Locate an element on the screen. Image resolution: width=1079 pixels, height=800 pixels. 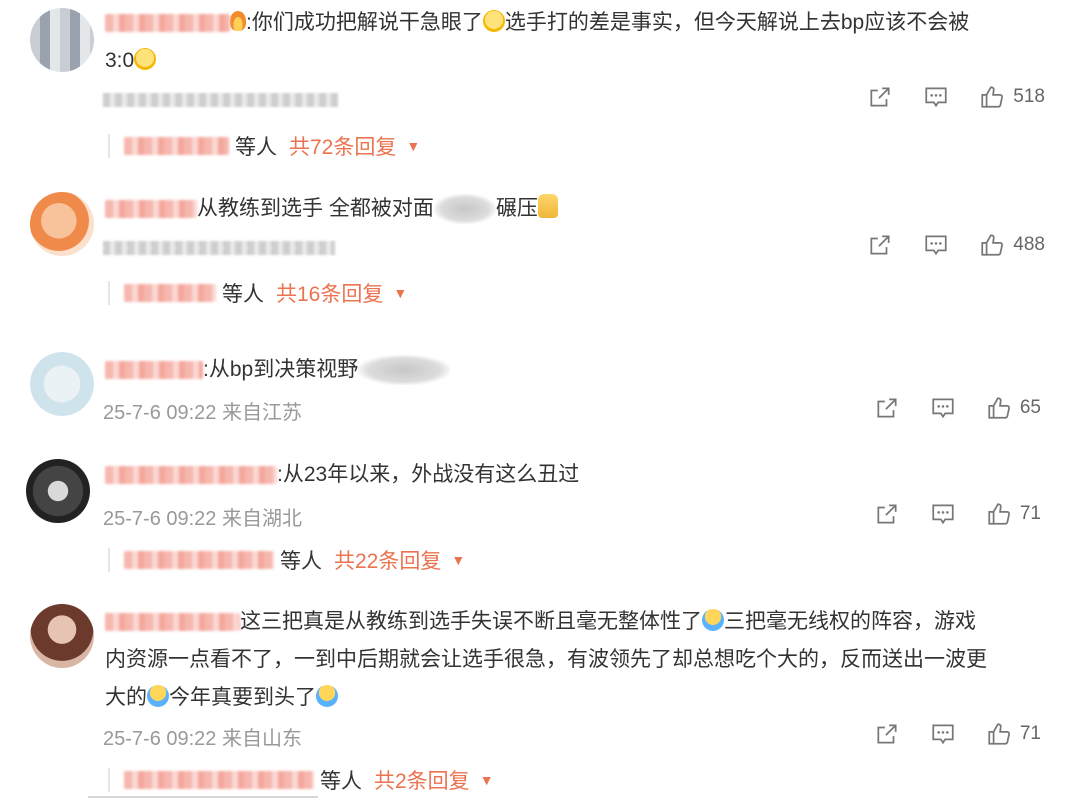
smile-emoji-icon is located at coordinates (493, 21).